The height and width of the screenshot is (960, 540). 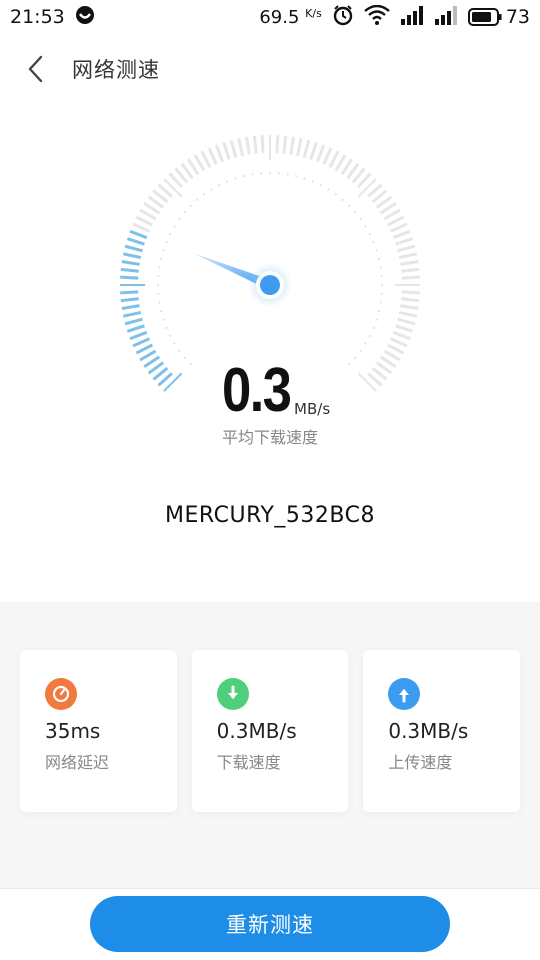 I want to click on latency-card: 35ms 网络延迟, so click(x=98, y=731).